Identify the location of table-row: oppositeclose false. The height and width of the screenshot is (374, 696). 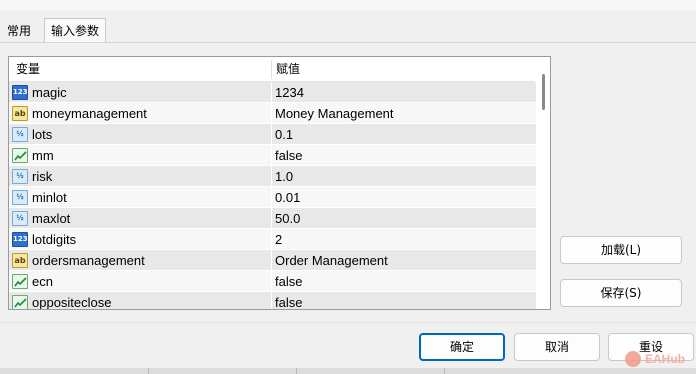
(272, 301).